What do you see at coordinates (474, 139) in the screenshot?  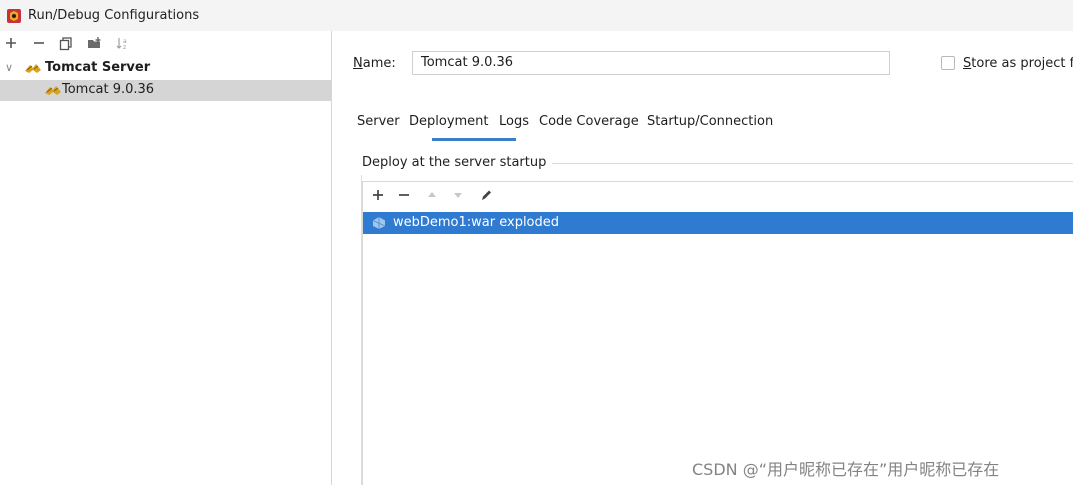 I see `active-tab-indicator` at bounding box center [474, 139].